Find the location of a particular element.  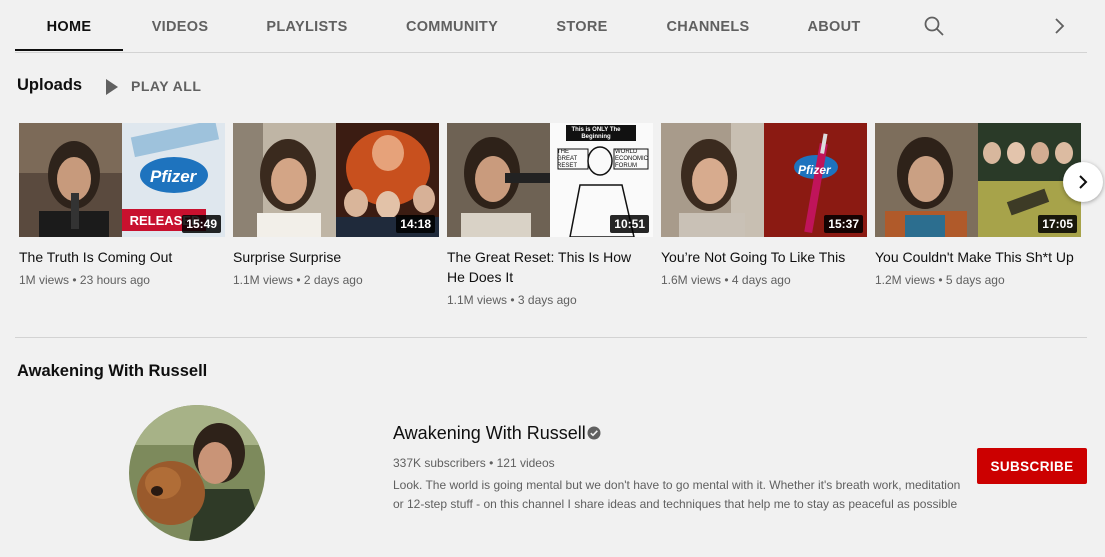

video-title: The Truth Is Coming Out is located at coordinates (119, 257).